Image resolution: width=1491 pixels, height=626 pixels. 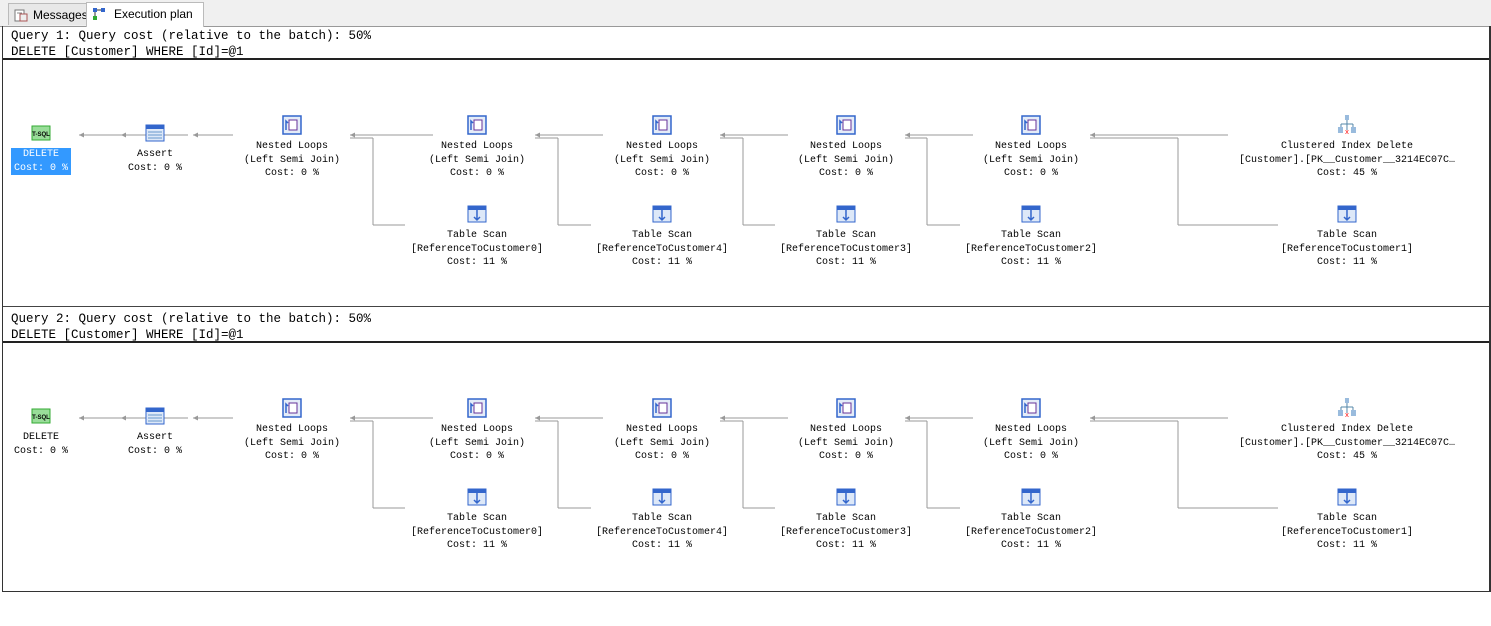 I want to click on tab-label: Messages, so click(x=60, y=15).